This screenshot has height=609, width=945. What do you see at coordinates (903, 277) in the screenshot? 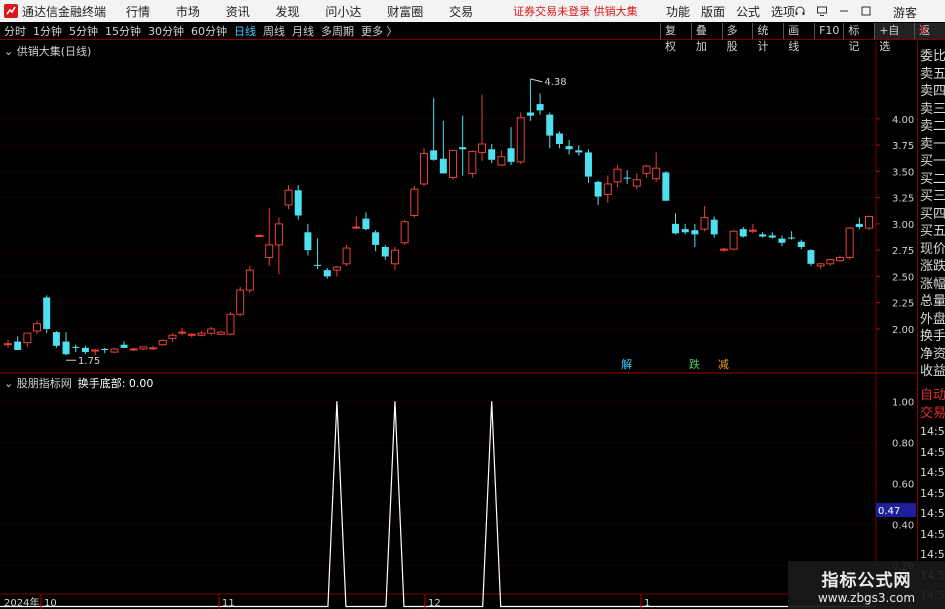
I see `price-tick-label: 2.50` at bounding box center [903, 277].